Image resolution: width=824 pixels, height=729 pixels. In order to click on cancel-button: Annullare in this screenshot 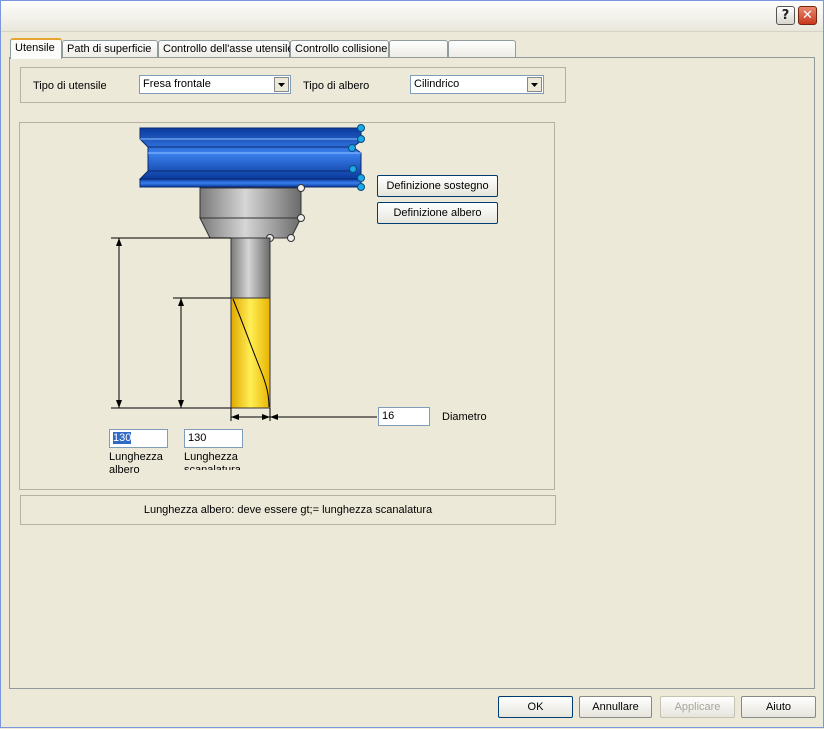, I will do `click(615, 707)`.